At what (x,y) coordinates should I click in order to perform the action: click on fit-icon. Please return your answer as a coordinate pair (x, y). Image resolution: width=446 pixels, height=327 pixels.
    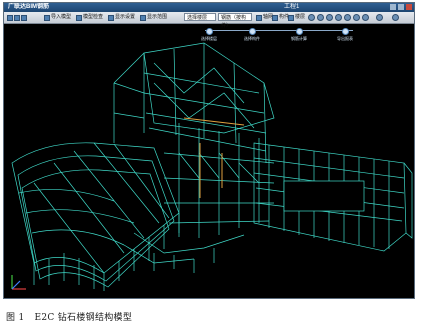
    Looking at the image, I should click on (338, 17).